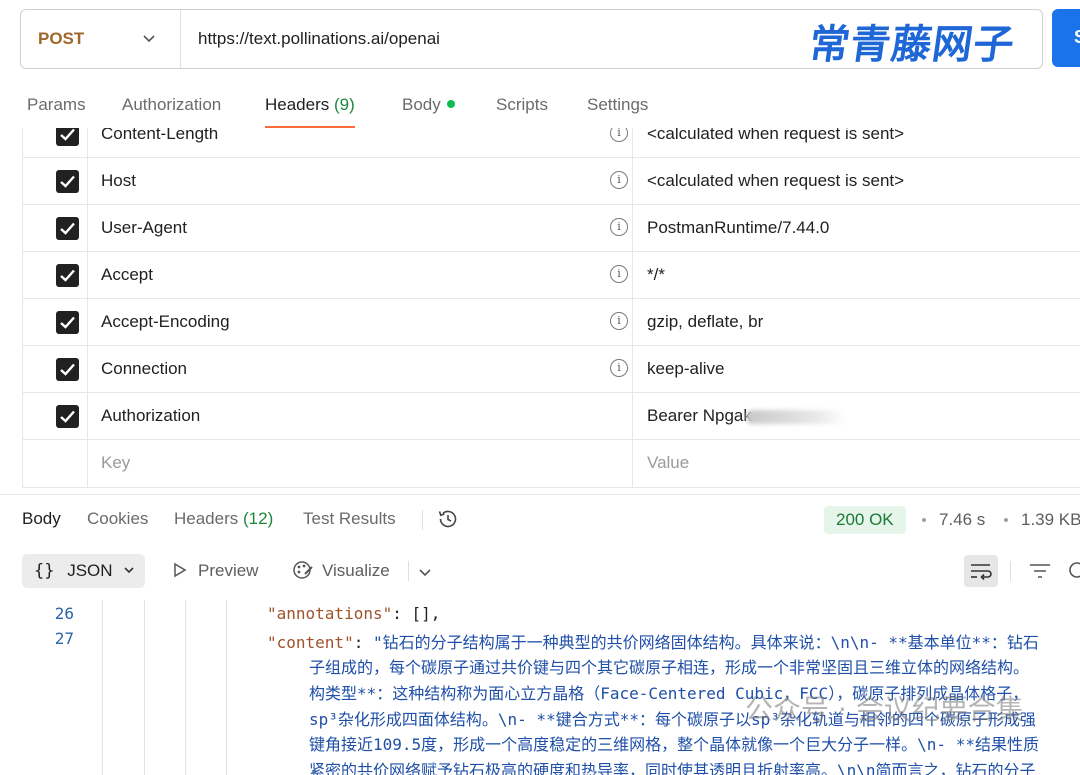  I want to click on watermark-text: 公众号 · 会议纪要合集, so click(884, 709).